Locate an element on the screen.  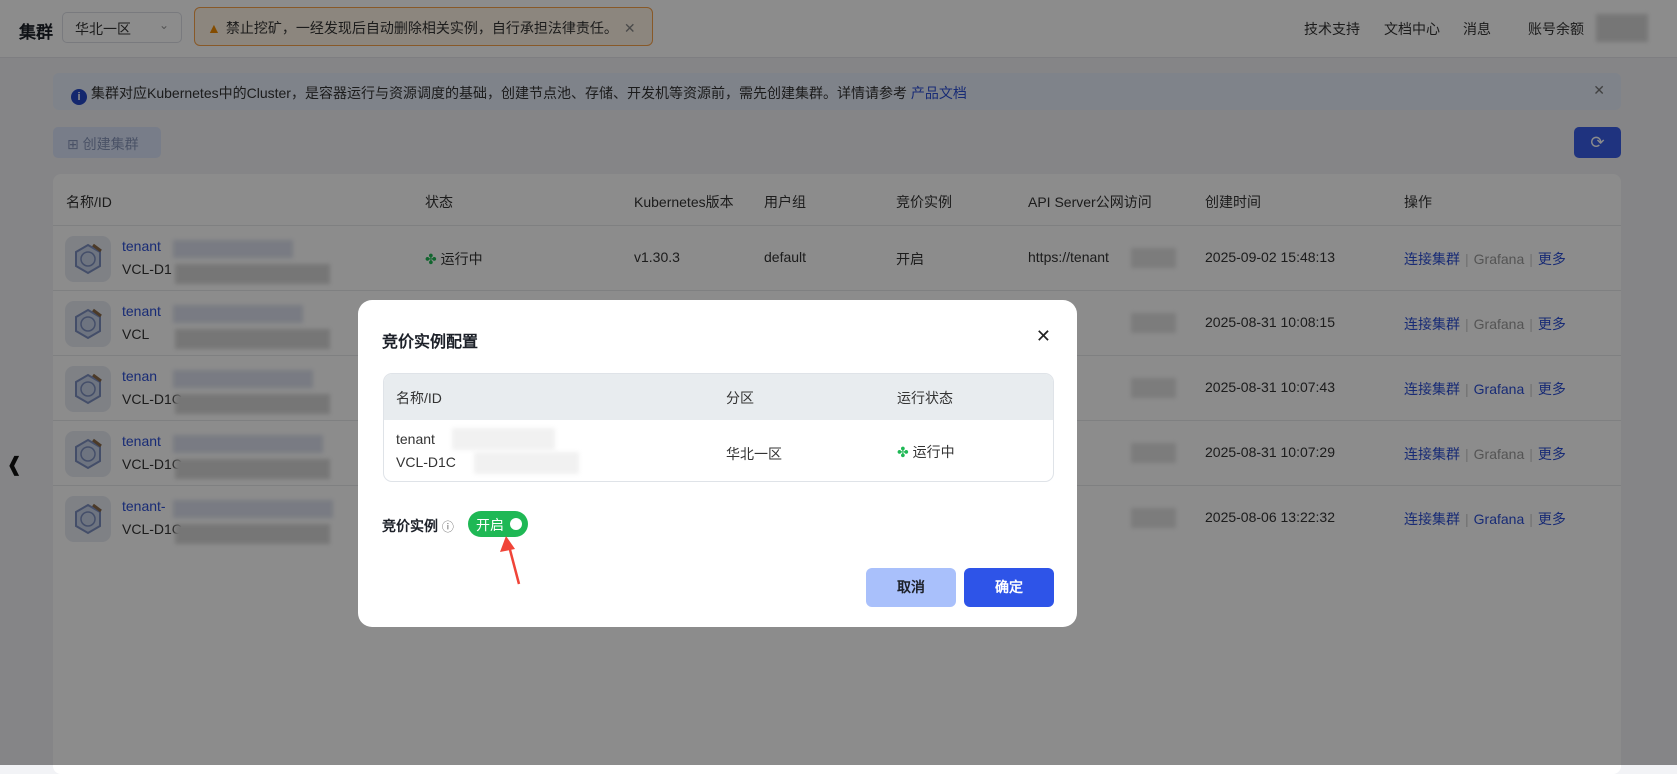
redacted-id is located at coordinates (526, 463).